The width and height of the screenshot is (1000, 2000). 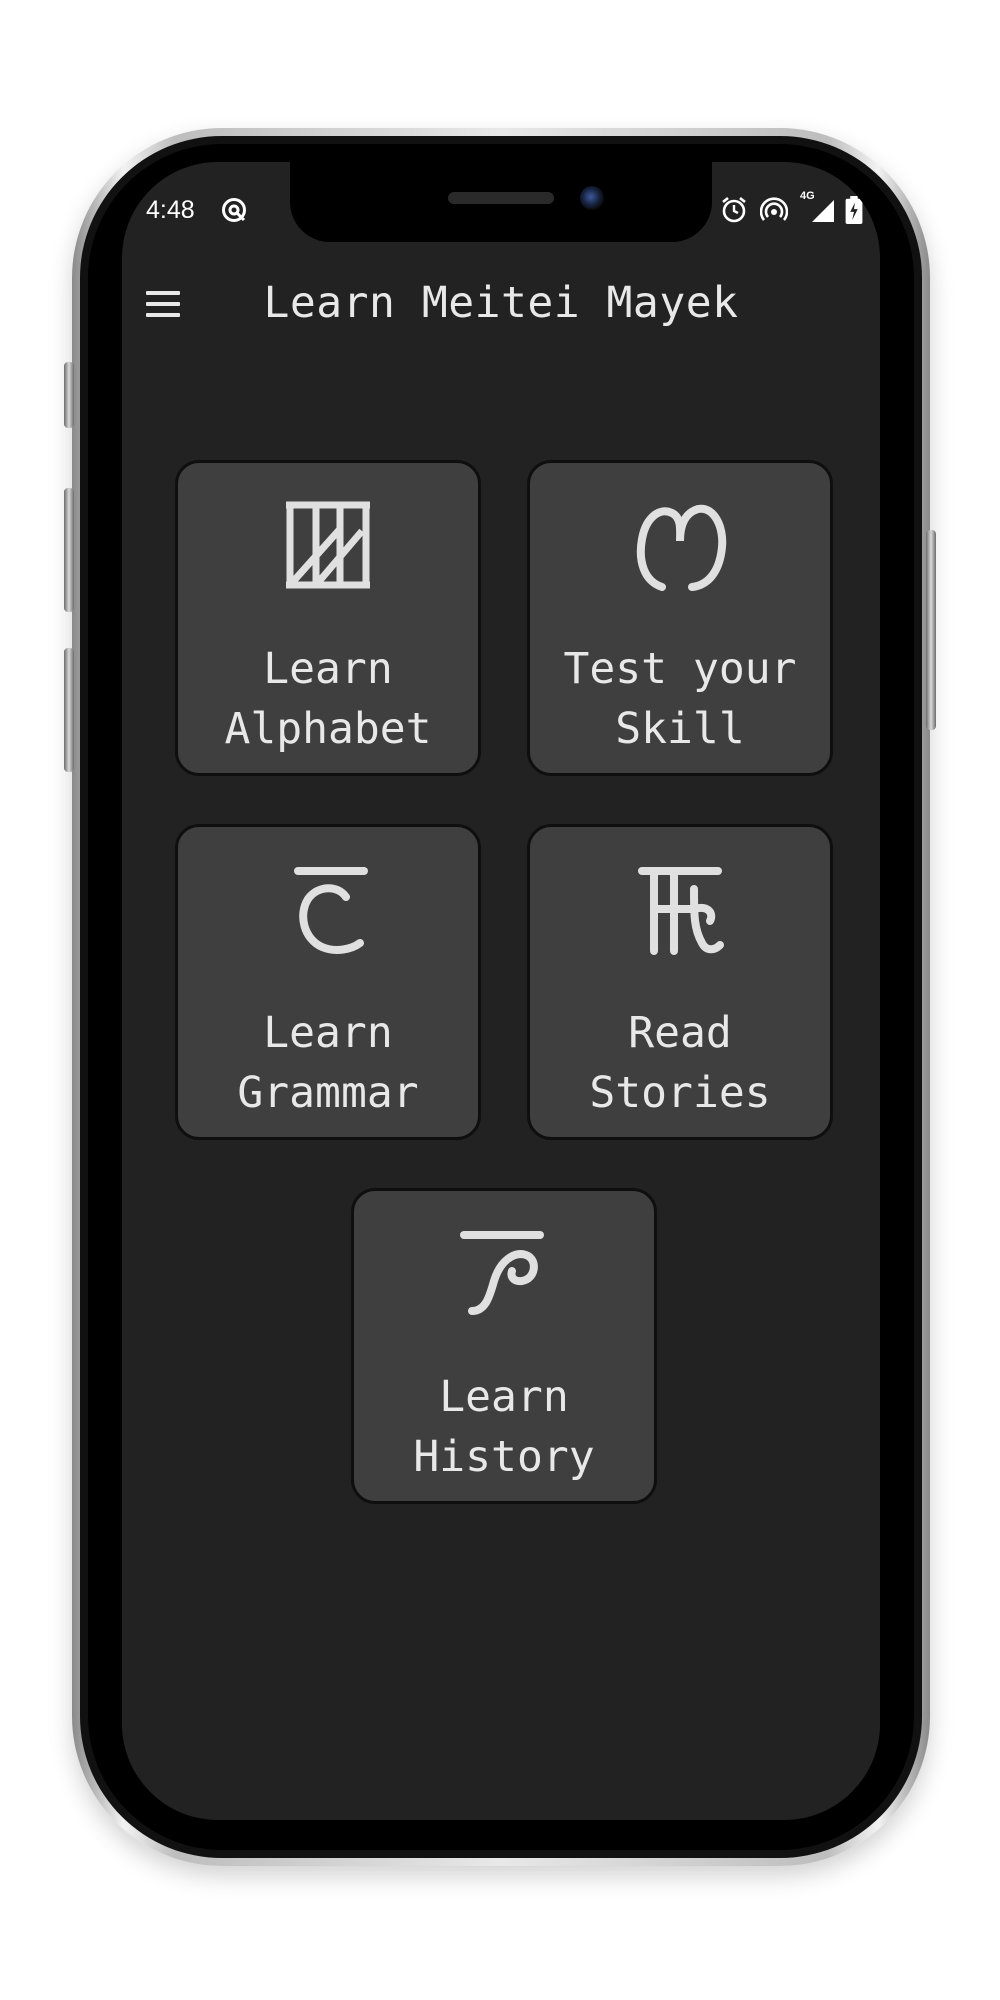 I want to click on test-your-skill-card: Test your Skill, so click(x=680, y=618).